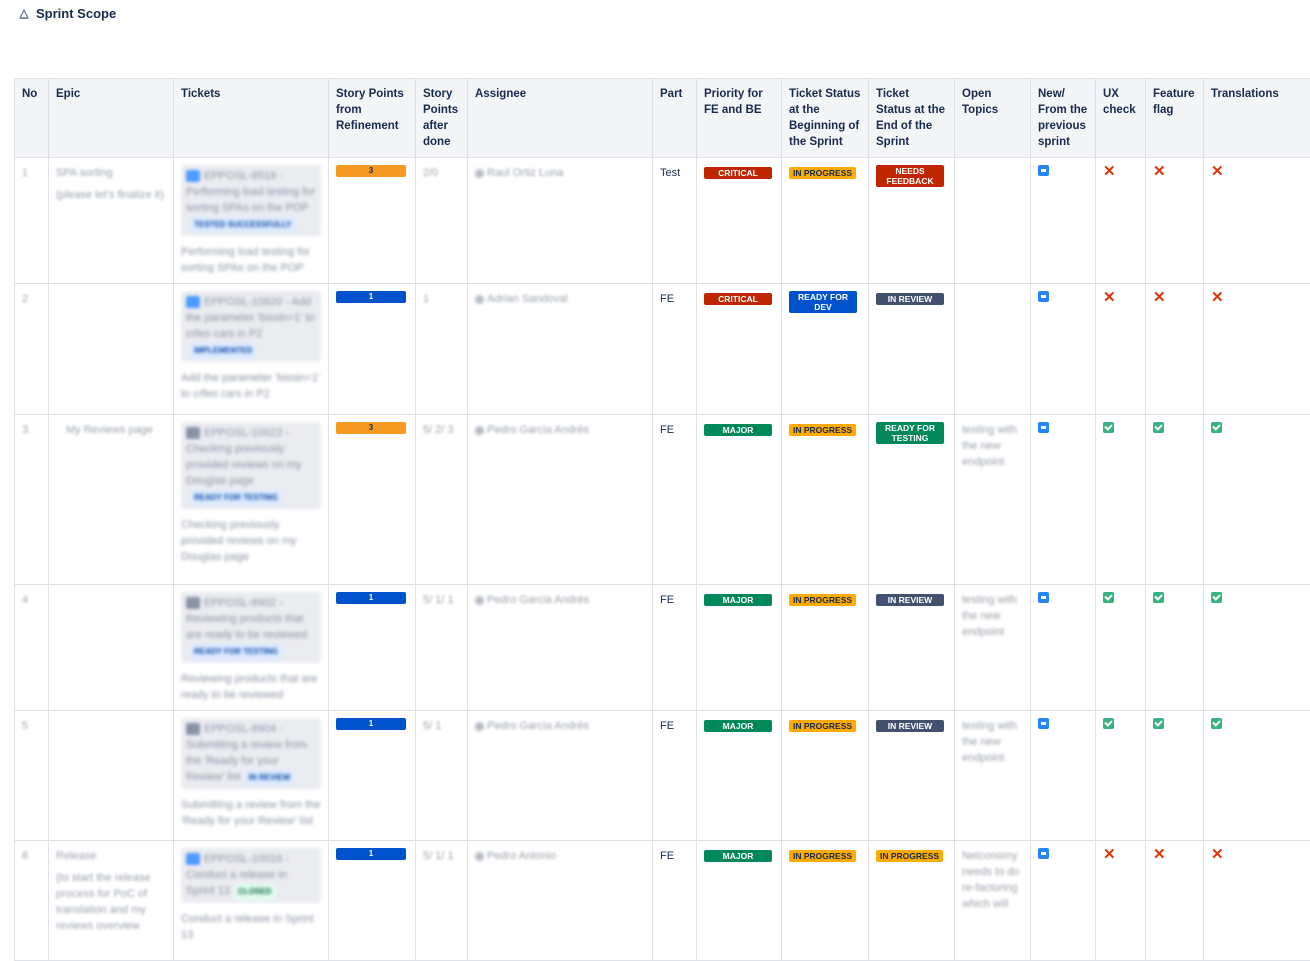 Image resolution: width=1310 pixels, height=961 pixels. What do you see at coordinates (912, 648) in the screenshot?
I see `status-end-cell: IN REVIEW` at bounding box center [912, 648].